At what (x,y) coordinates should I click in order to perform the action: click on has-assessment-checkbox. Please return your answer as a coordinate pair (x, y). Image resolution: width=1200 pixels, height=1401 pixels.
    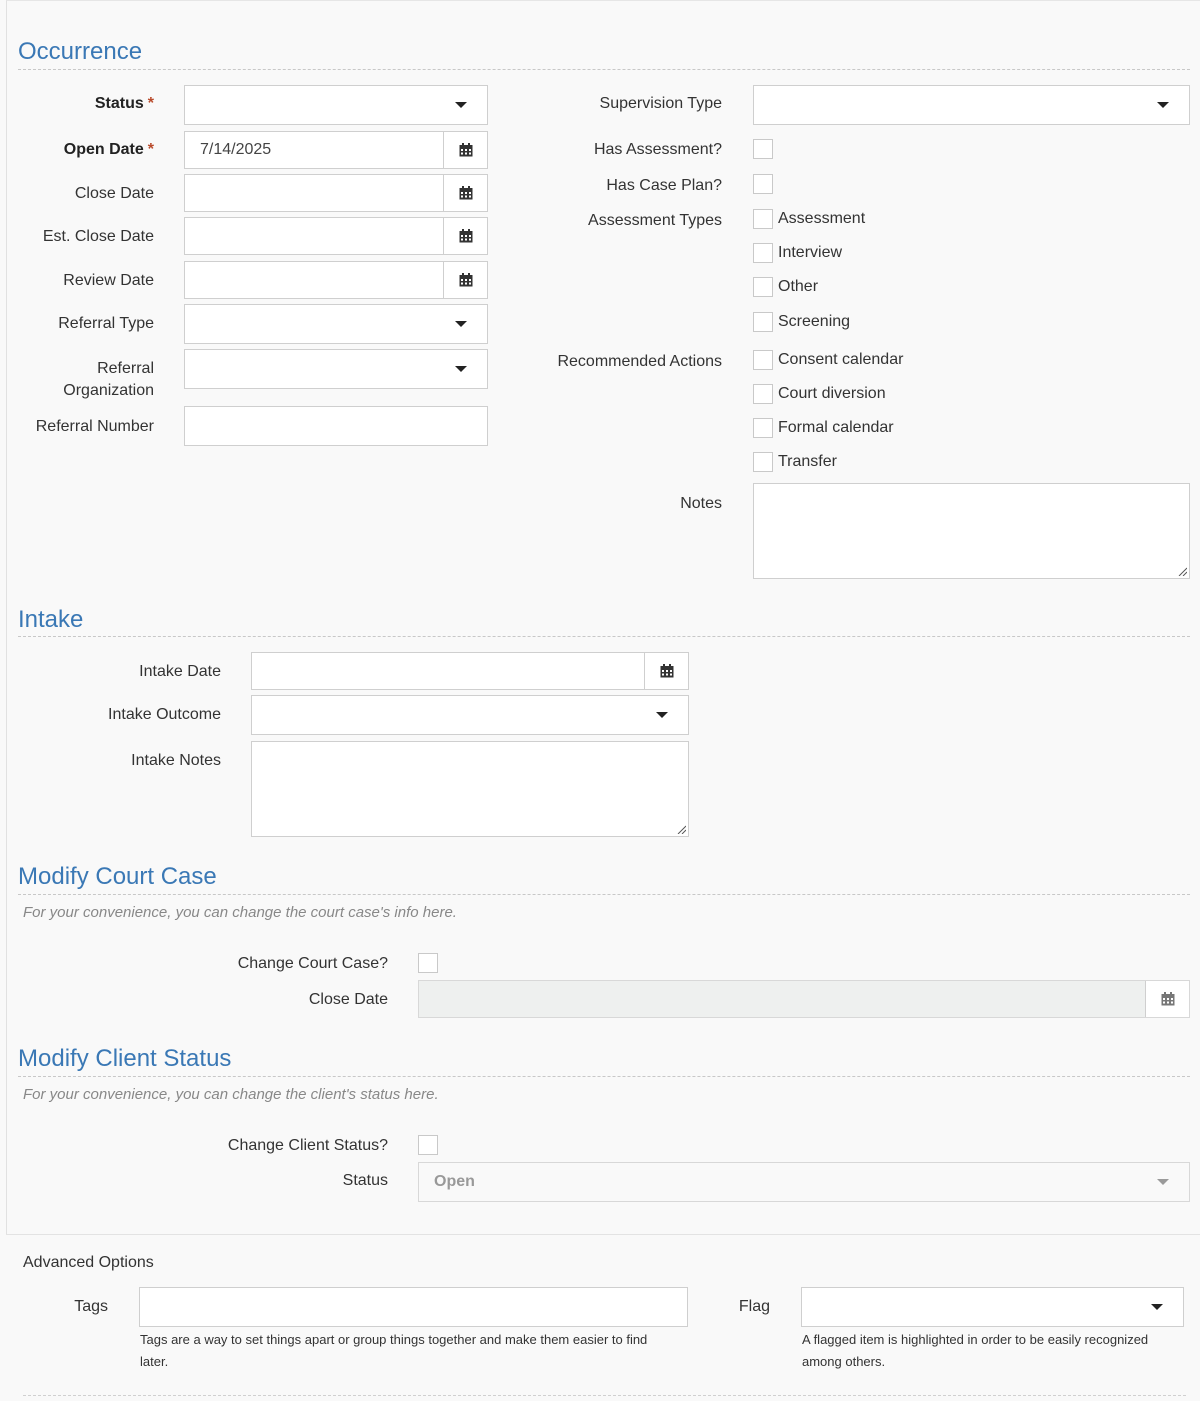
    Looking at the image, I should click on (763, 149).